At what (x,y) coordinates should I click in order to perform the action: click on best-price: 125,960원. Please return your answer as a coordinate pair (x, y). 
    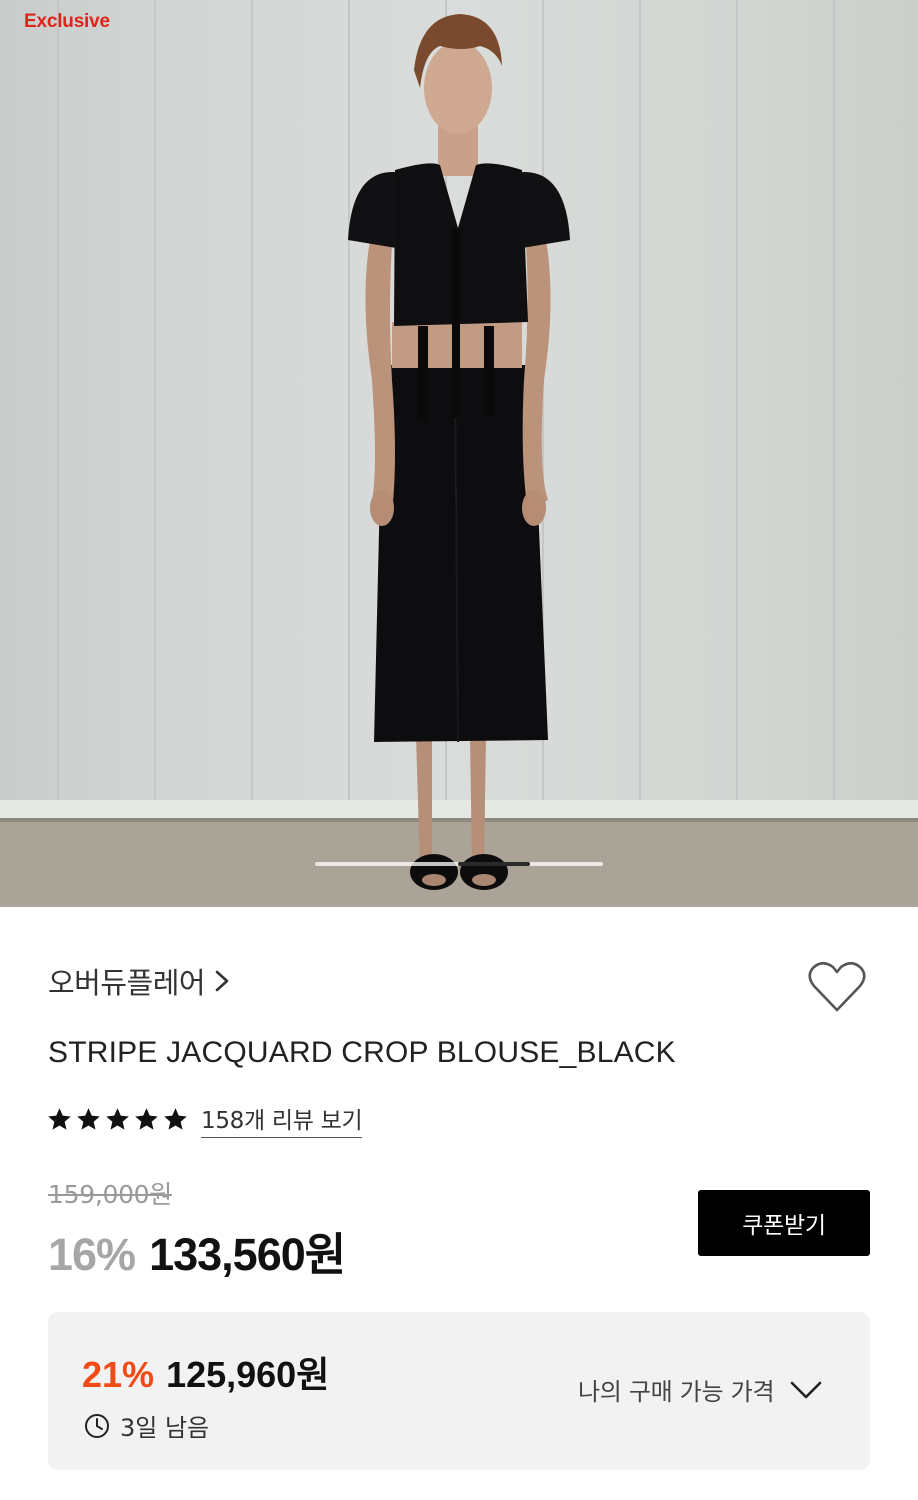
    Looking at the image, I should click on (248, 1374).